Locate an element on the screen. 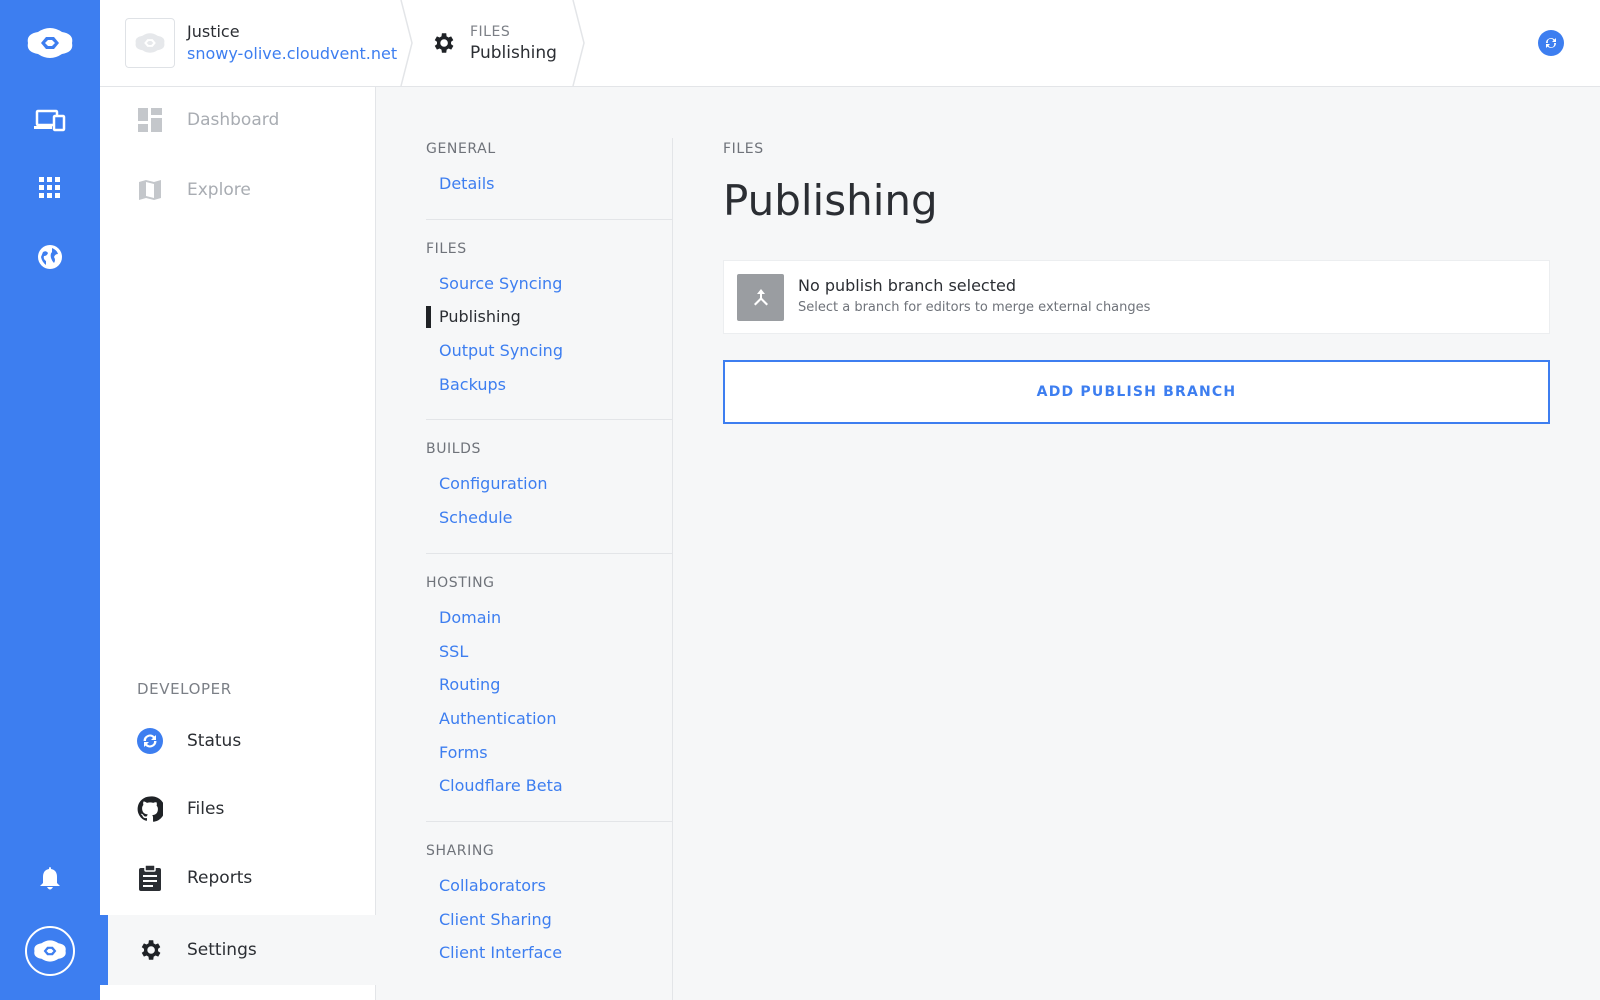 Image resolution: width=1600 pixels, height=1000 pixels. sidebar-heading-developer: DEVELOPER is located at coordinates (184, 689).